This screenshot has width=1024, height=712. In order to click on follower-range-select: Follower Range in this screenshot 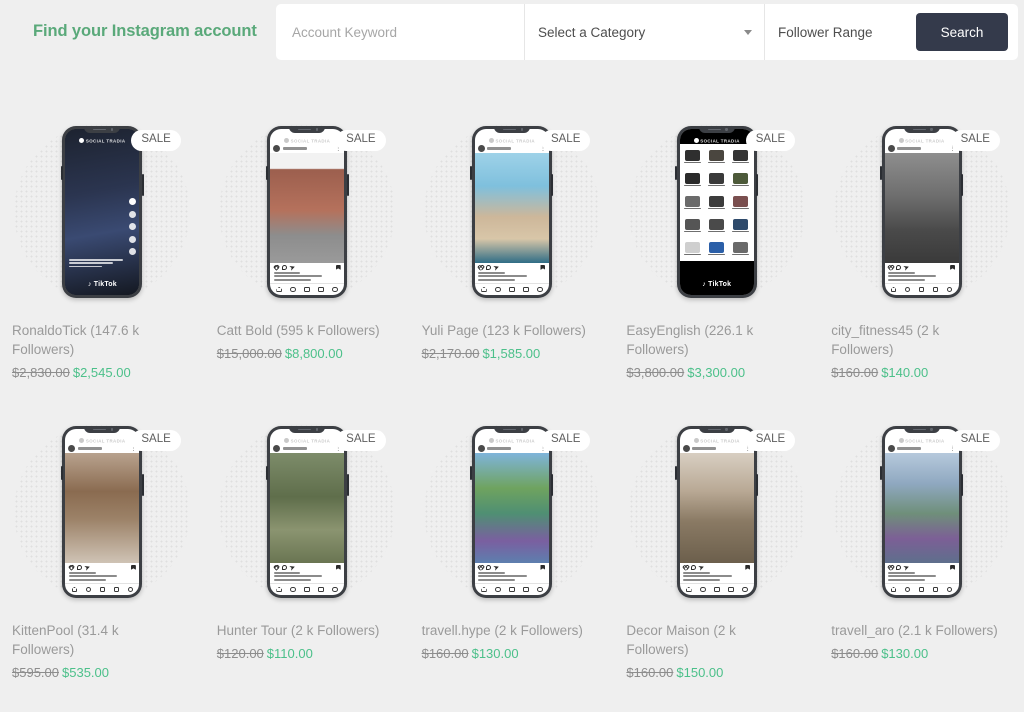, I will do `click(834, 32)`.